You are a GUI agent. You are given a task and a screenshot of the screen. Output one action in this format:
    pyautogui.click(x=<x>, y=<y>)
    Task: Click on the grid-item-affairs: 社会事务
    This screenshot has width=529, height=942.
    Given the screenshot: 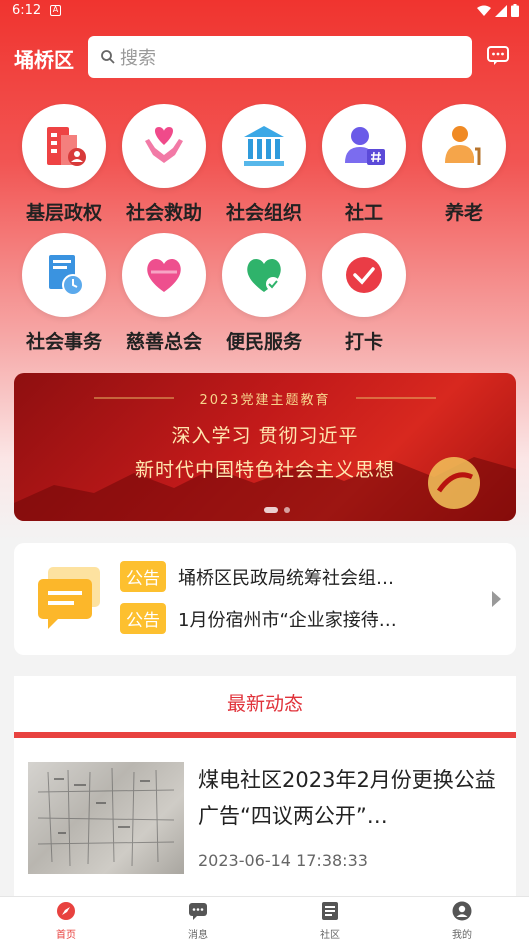 What is the action you would take?
    pyautogui.click(x=64, y=293)
    